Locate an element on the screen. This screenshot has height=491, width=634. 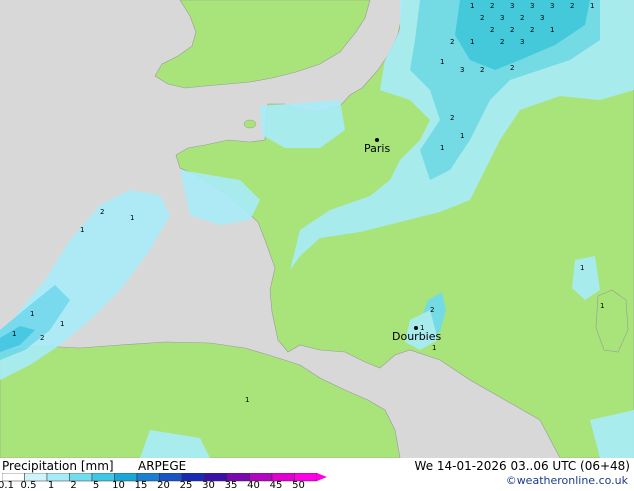
scale-label: 15 is located at coordinates (141, 485).